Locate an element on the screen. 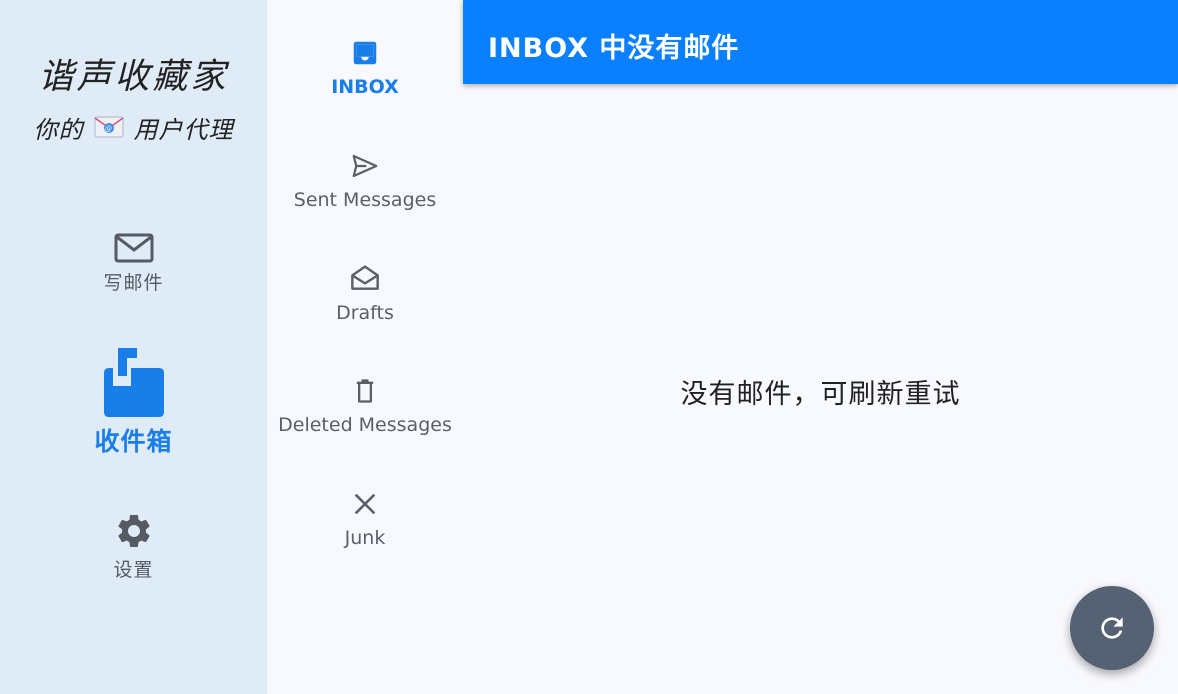 This screenshot has width=1178, height=694. folder-item-junk: Junk is located at coordinates (365, 519).